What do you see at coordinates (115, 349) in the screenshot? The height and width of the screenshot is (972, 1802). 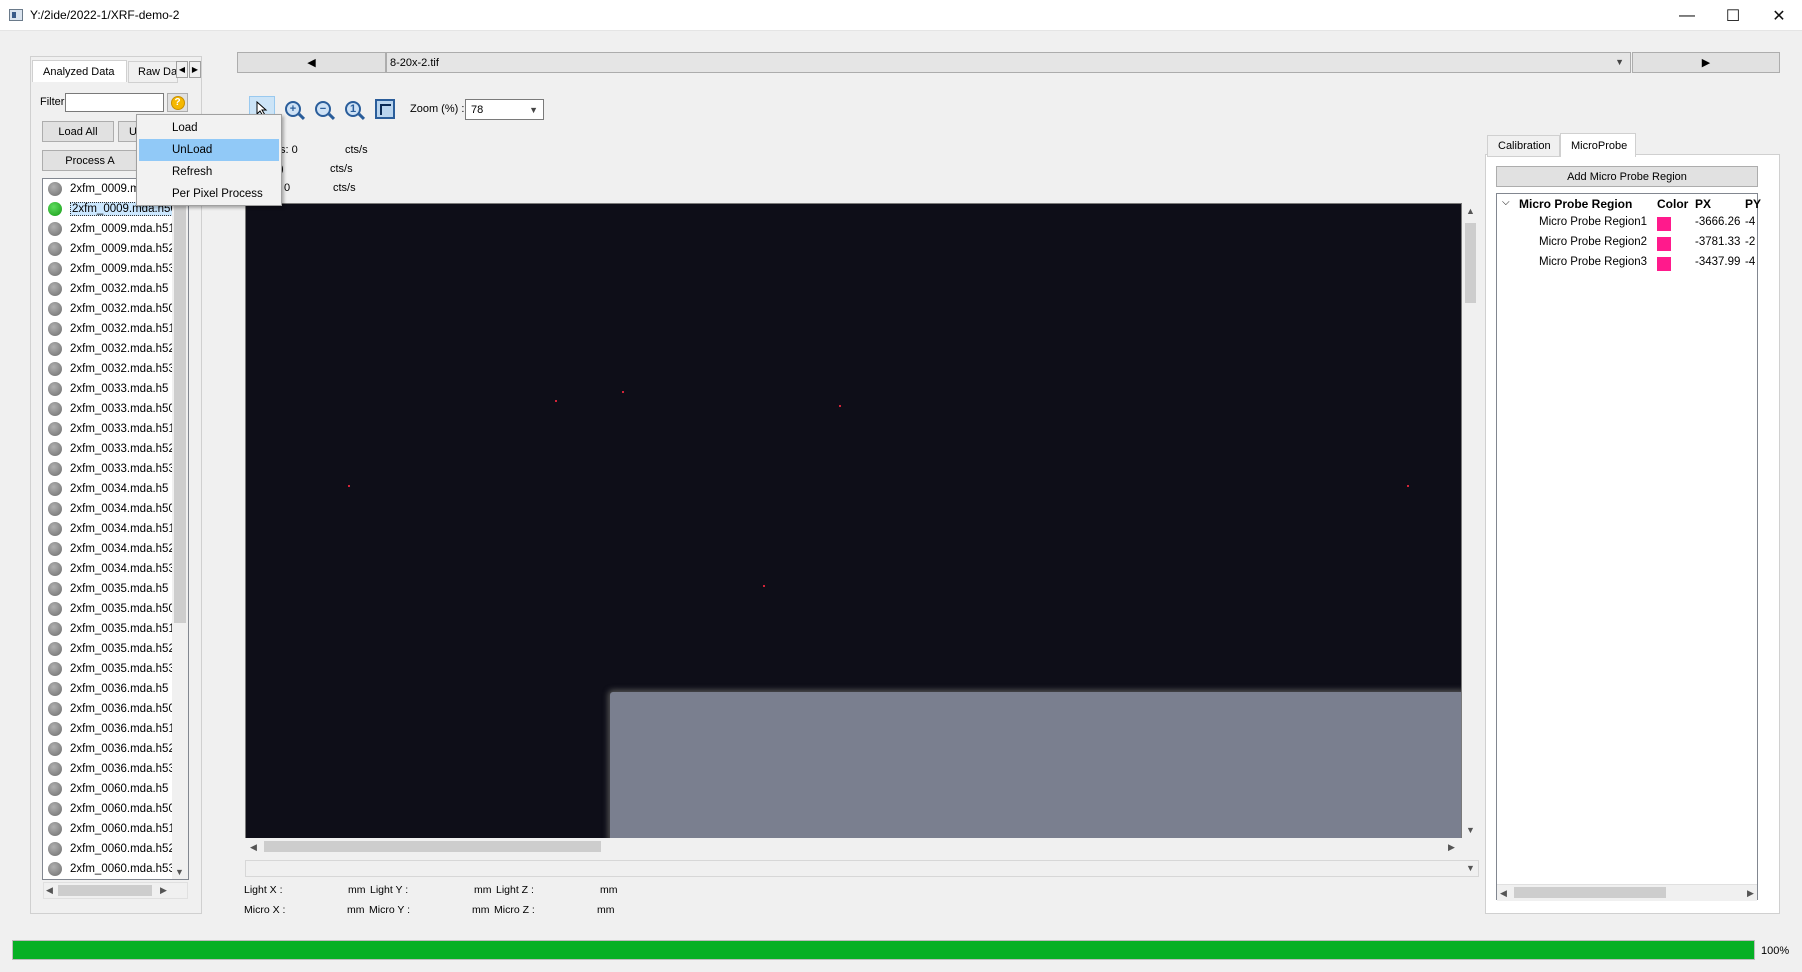 I see `file-list-item: 2xfm_0032.mda.h52` at bounding box center [115, 349].